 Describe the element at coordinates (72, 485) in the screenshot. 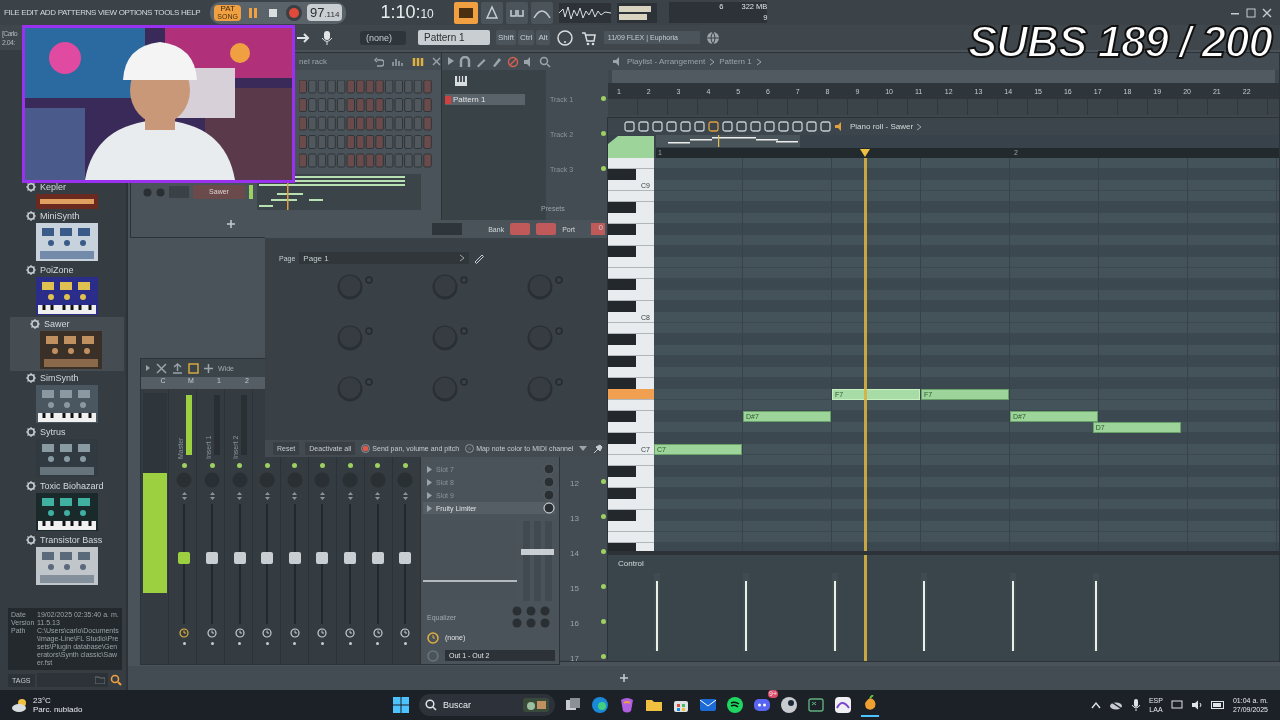

I see `preset-name: Toxic Biohazard` at that location.